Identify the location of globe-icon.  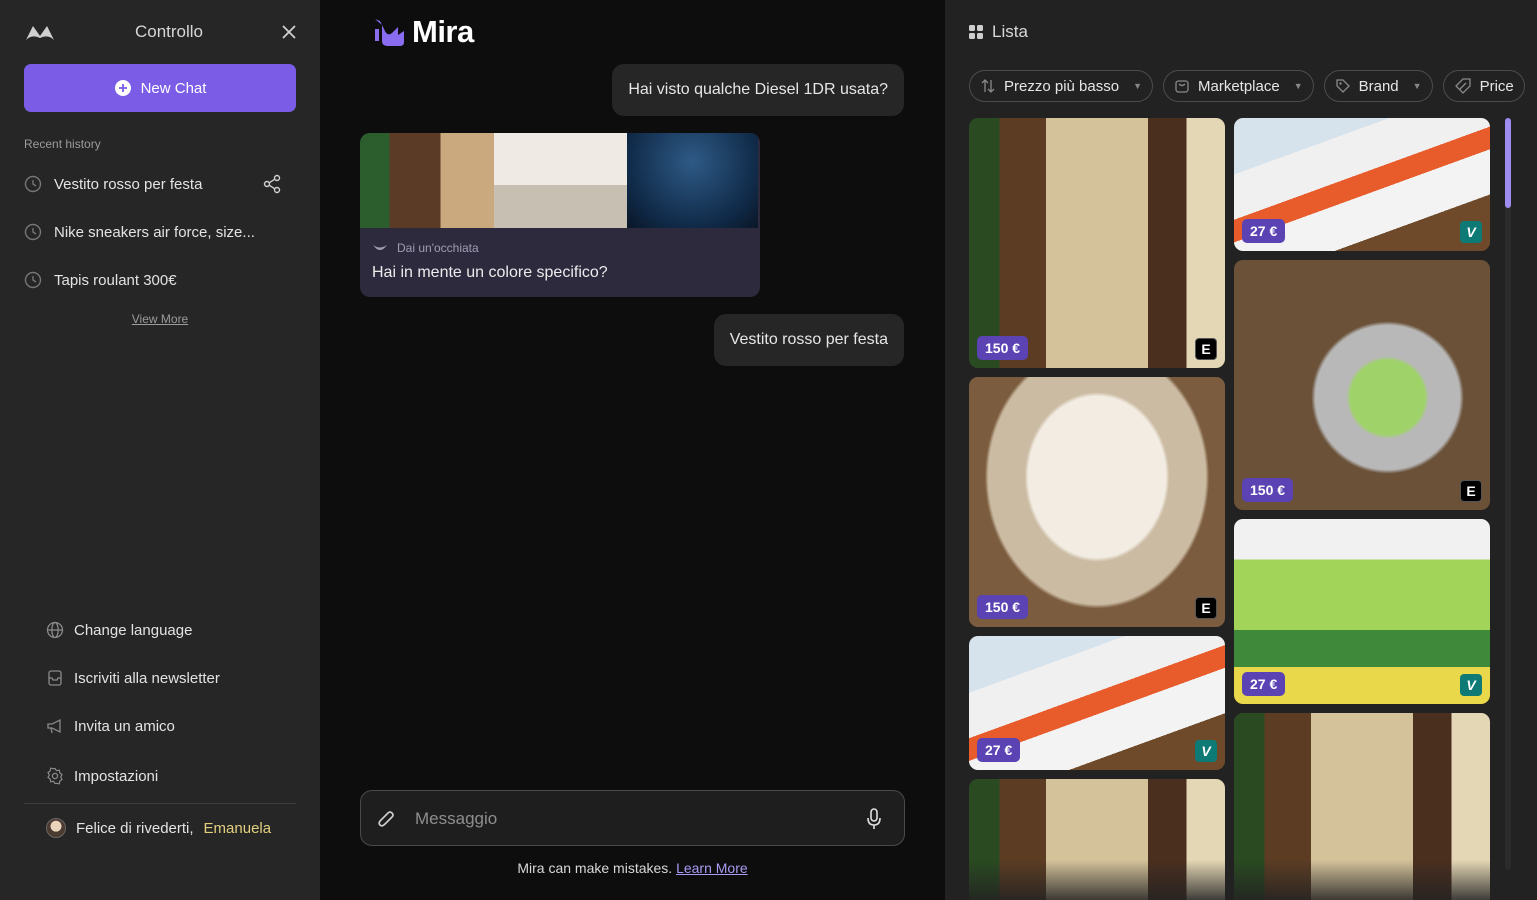
(55, 630).